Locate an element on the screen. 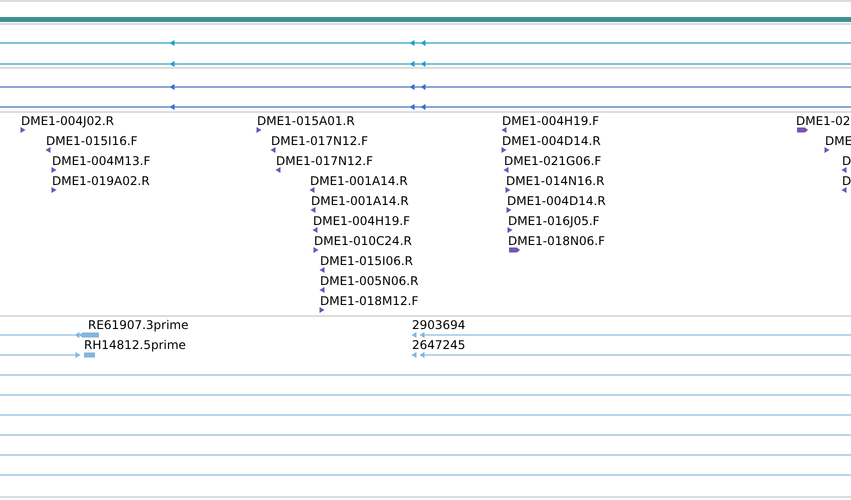 The height and width of the screenshot is (500, 851). clone-label: DME1-015A01.R is located at coordinates (306, 121).